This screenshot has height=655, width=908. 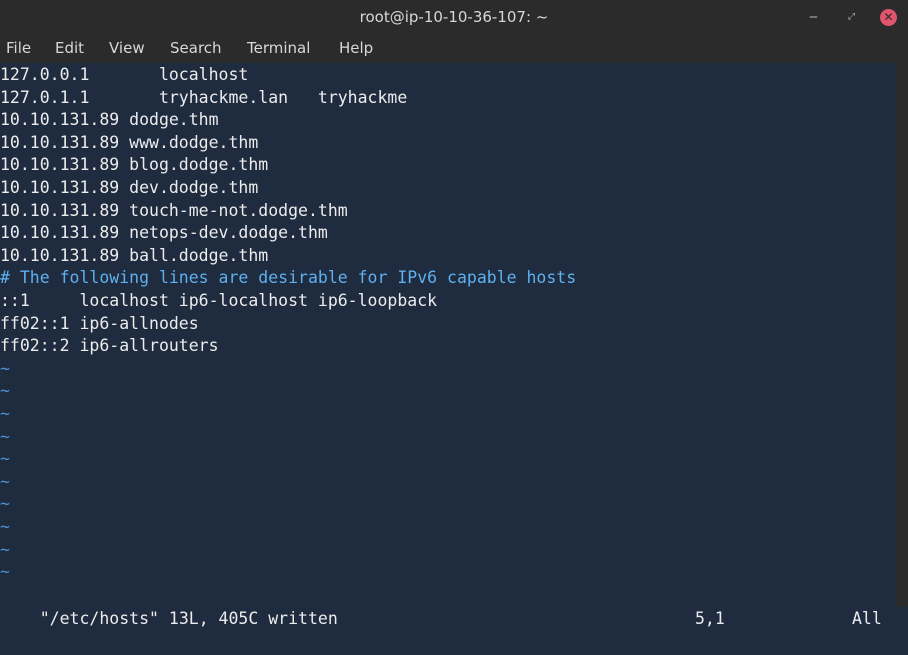 I want to click on hosts-line: ::1 localhost ip6-localhost ip6-loopback, so click(x=219, y=300).